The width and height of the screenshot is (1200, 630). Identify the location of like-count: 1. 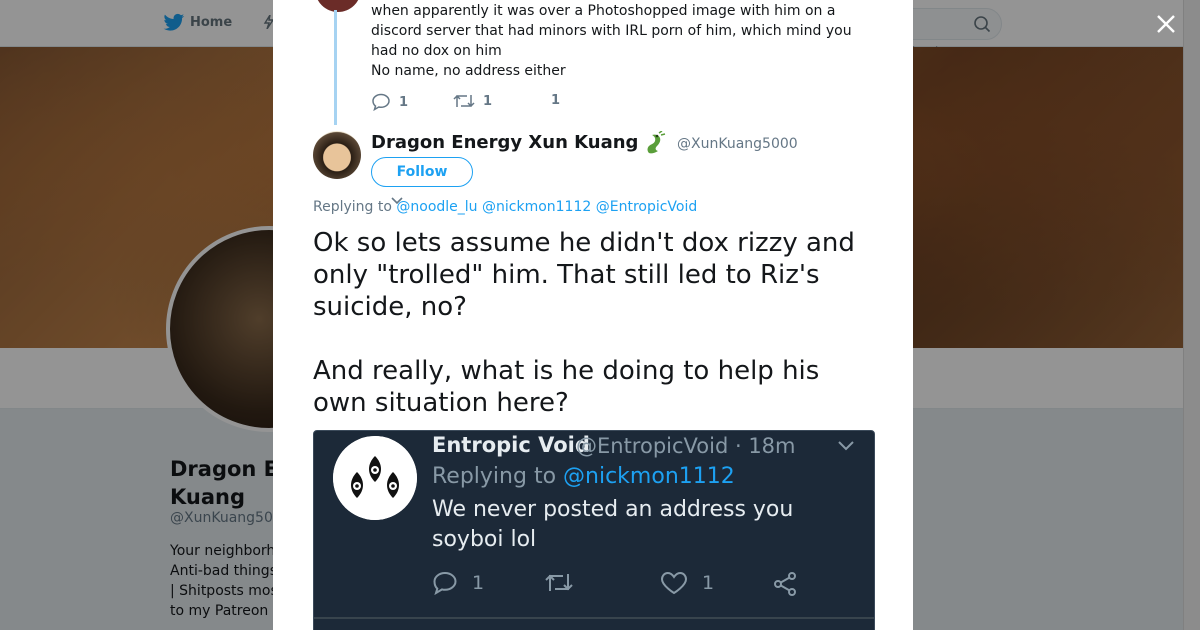
(556, 100).